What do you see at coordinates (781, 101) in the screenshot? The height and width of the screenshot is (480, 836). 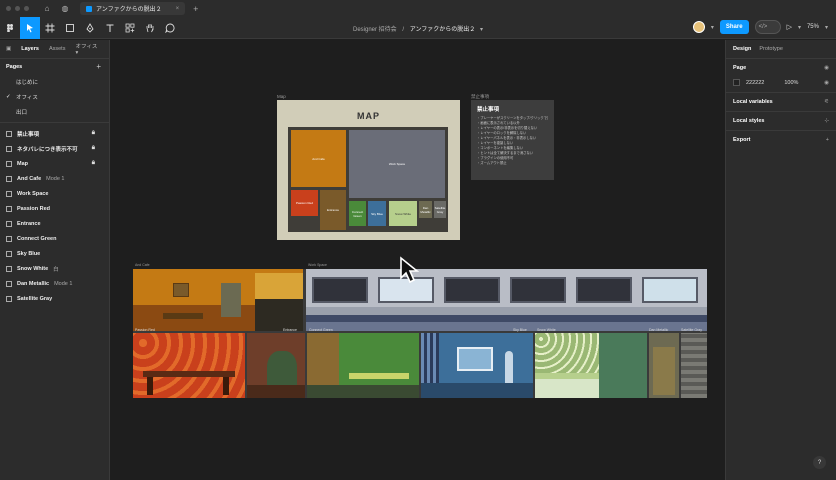 I see `local-variables-section: Local variables ⚟` at bounding box center [781, 101].